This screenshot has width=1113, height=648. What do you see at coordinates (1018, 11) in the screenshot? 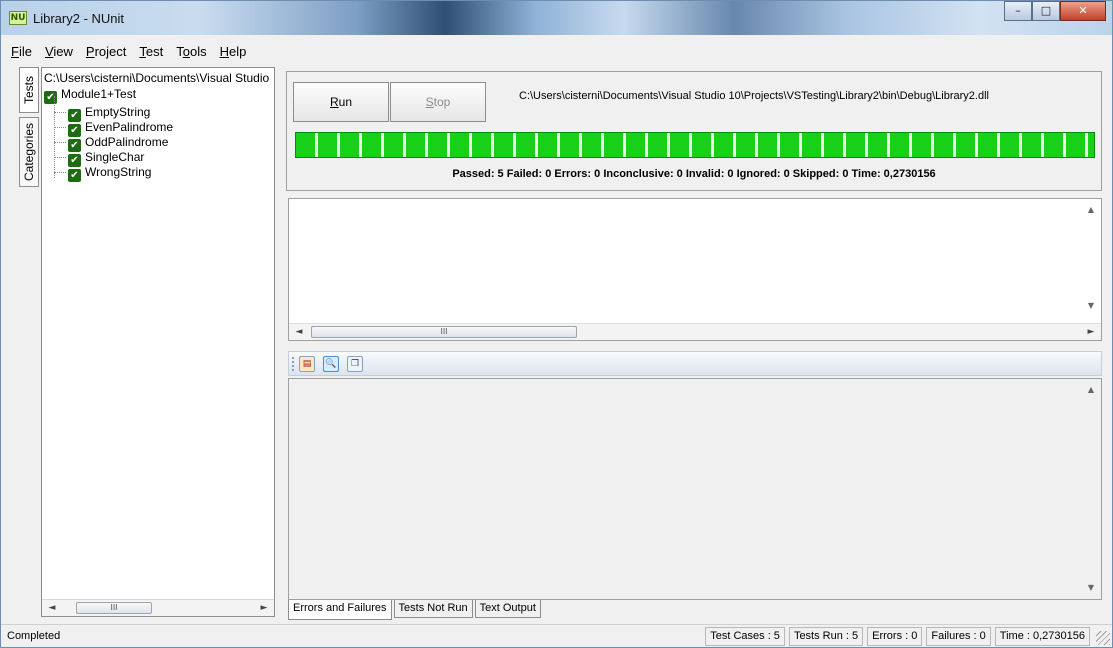
I see `minimize-icon: –` at bounding box center [1018, 11].